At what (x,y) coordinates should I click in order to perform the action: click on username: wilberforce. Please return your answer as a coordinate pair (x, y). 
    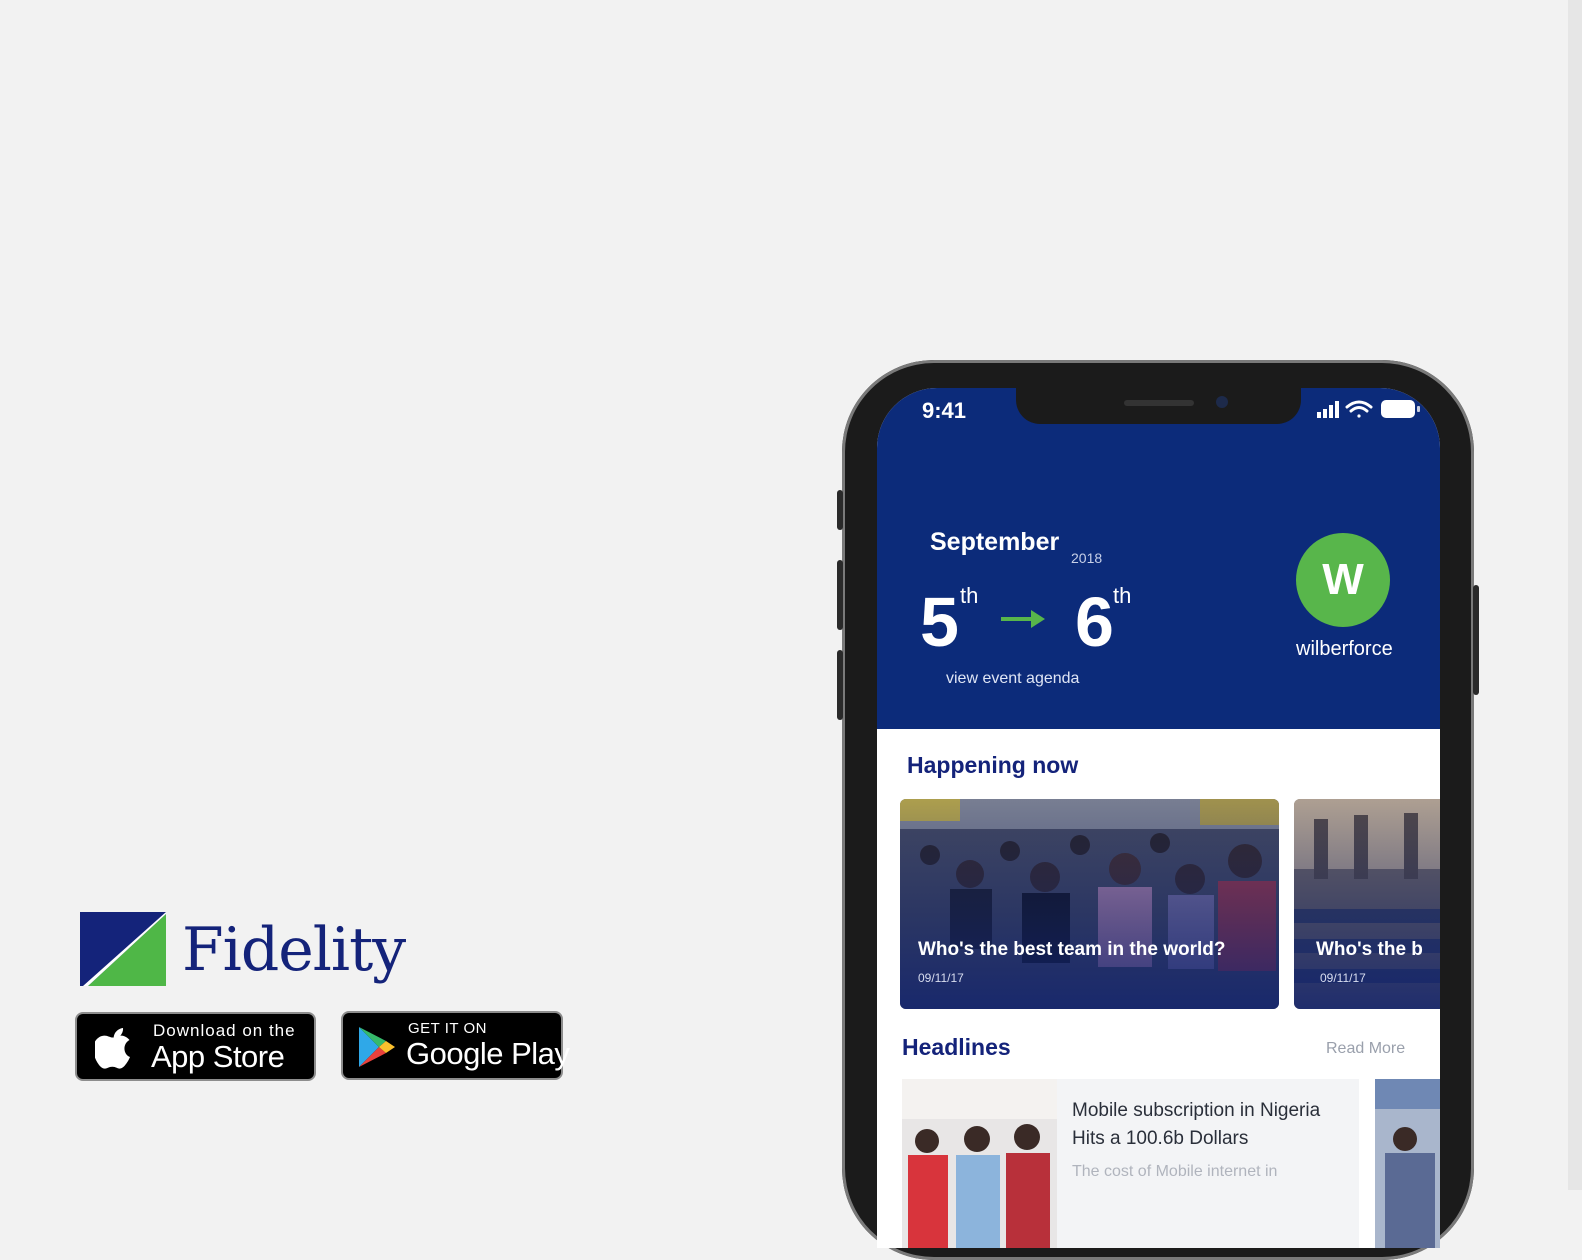
    Looking at the image, I should click on (1344, 649).